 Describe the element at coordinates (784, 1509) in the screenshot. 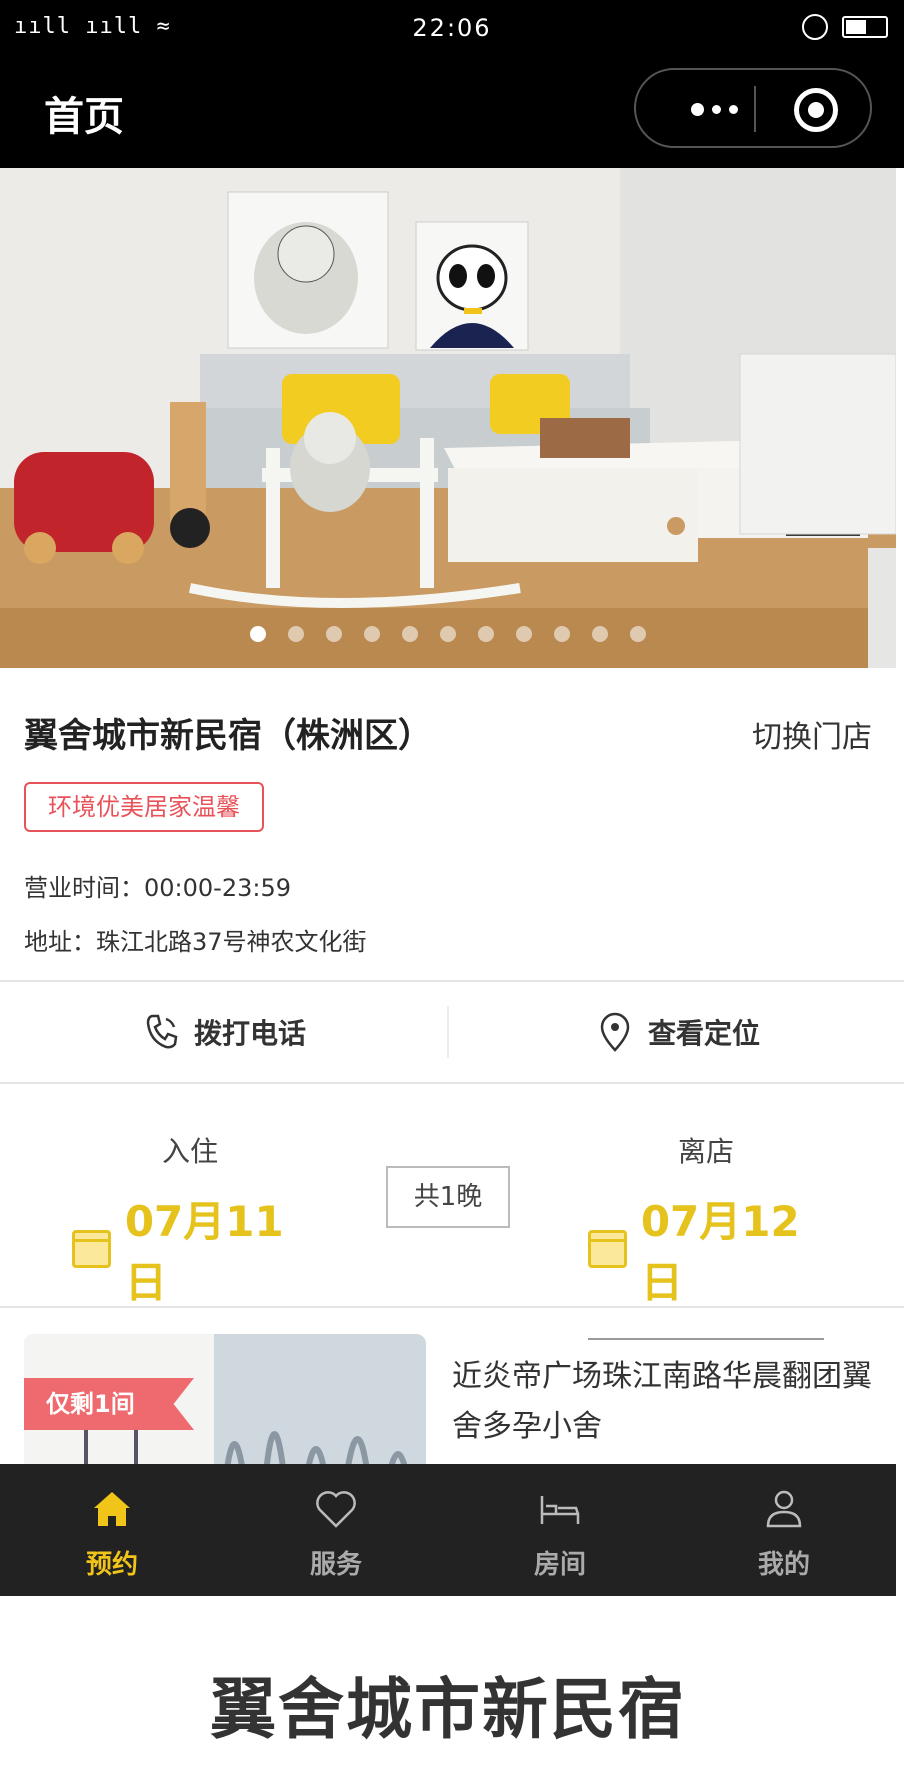

I see `user-icon` at that location.